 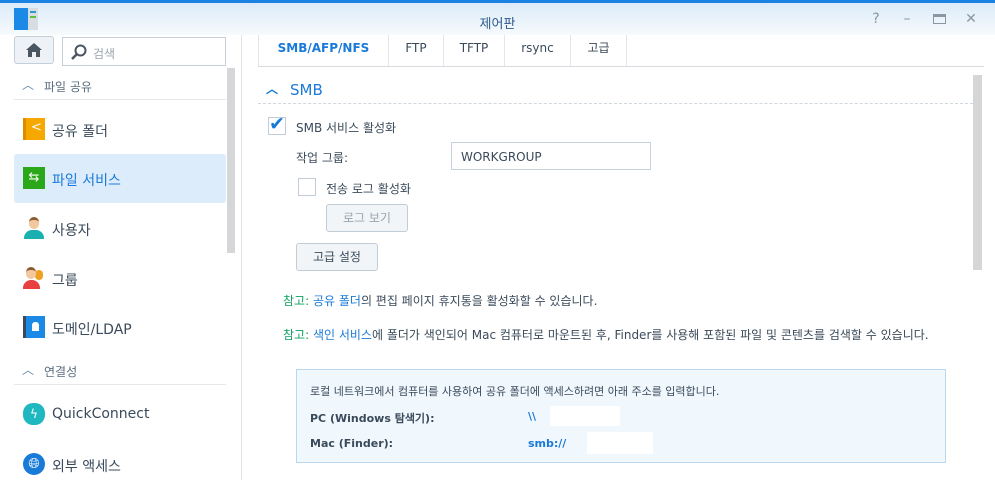 I want to click on globe-icon: 🌐︎, so click(x=34, y=464).